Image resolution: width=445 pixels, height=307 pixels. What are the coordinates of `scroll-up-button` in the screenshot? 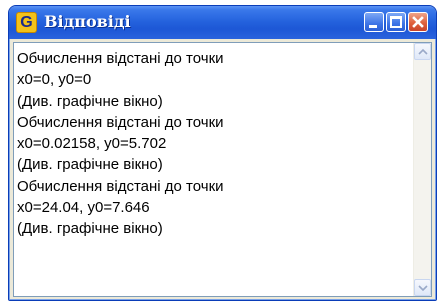 It's located at (422, 51).